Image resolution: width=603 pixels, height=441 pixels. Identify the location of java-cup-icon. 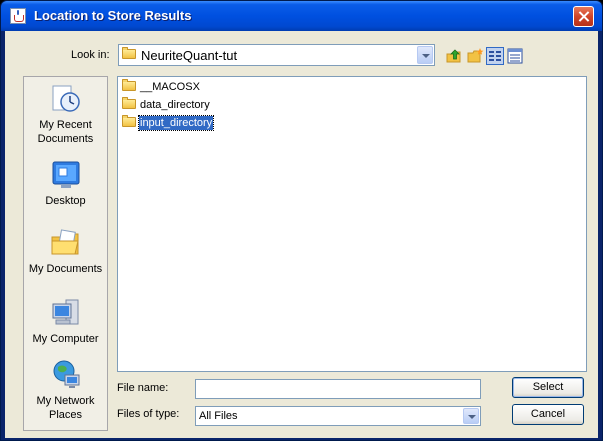
(18, 16).